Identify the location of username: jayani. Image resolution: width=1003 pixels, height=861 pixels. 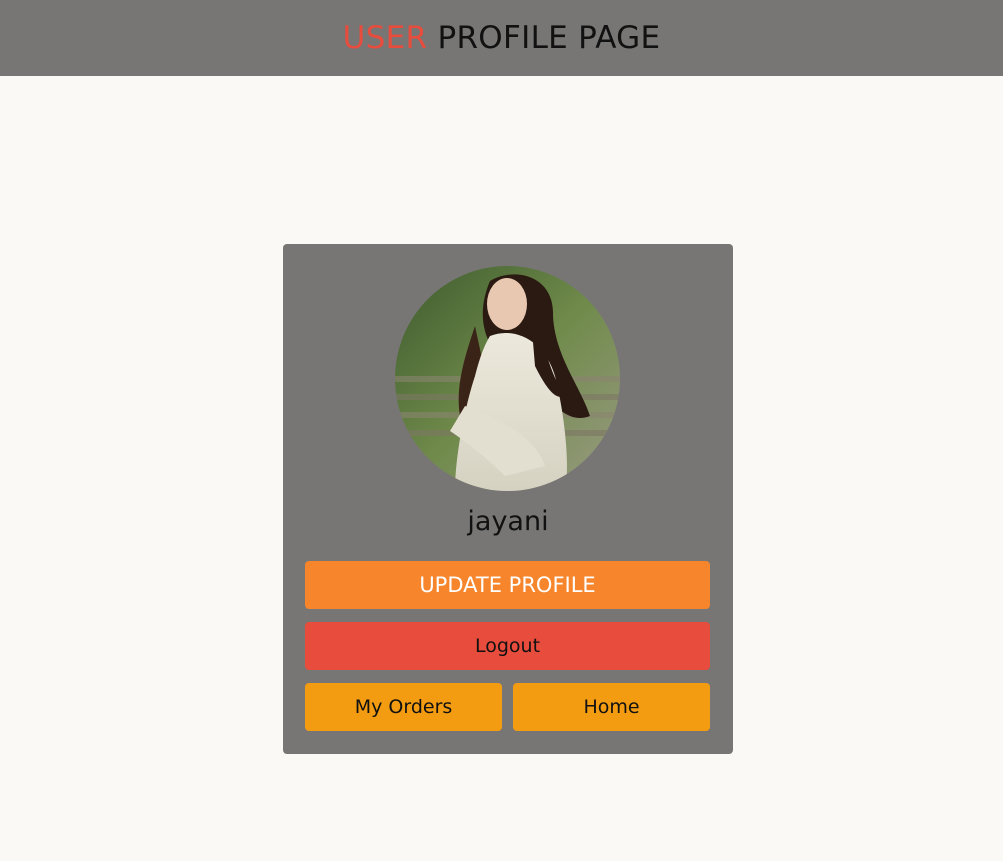
(508, 521).